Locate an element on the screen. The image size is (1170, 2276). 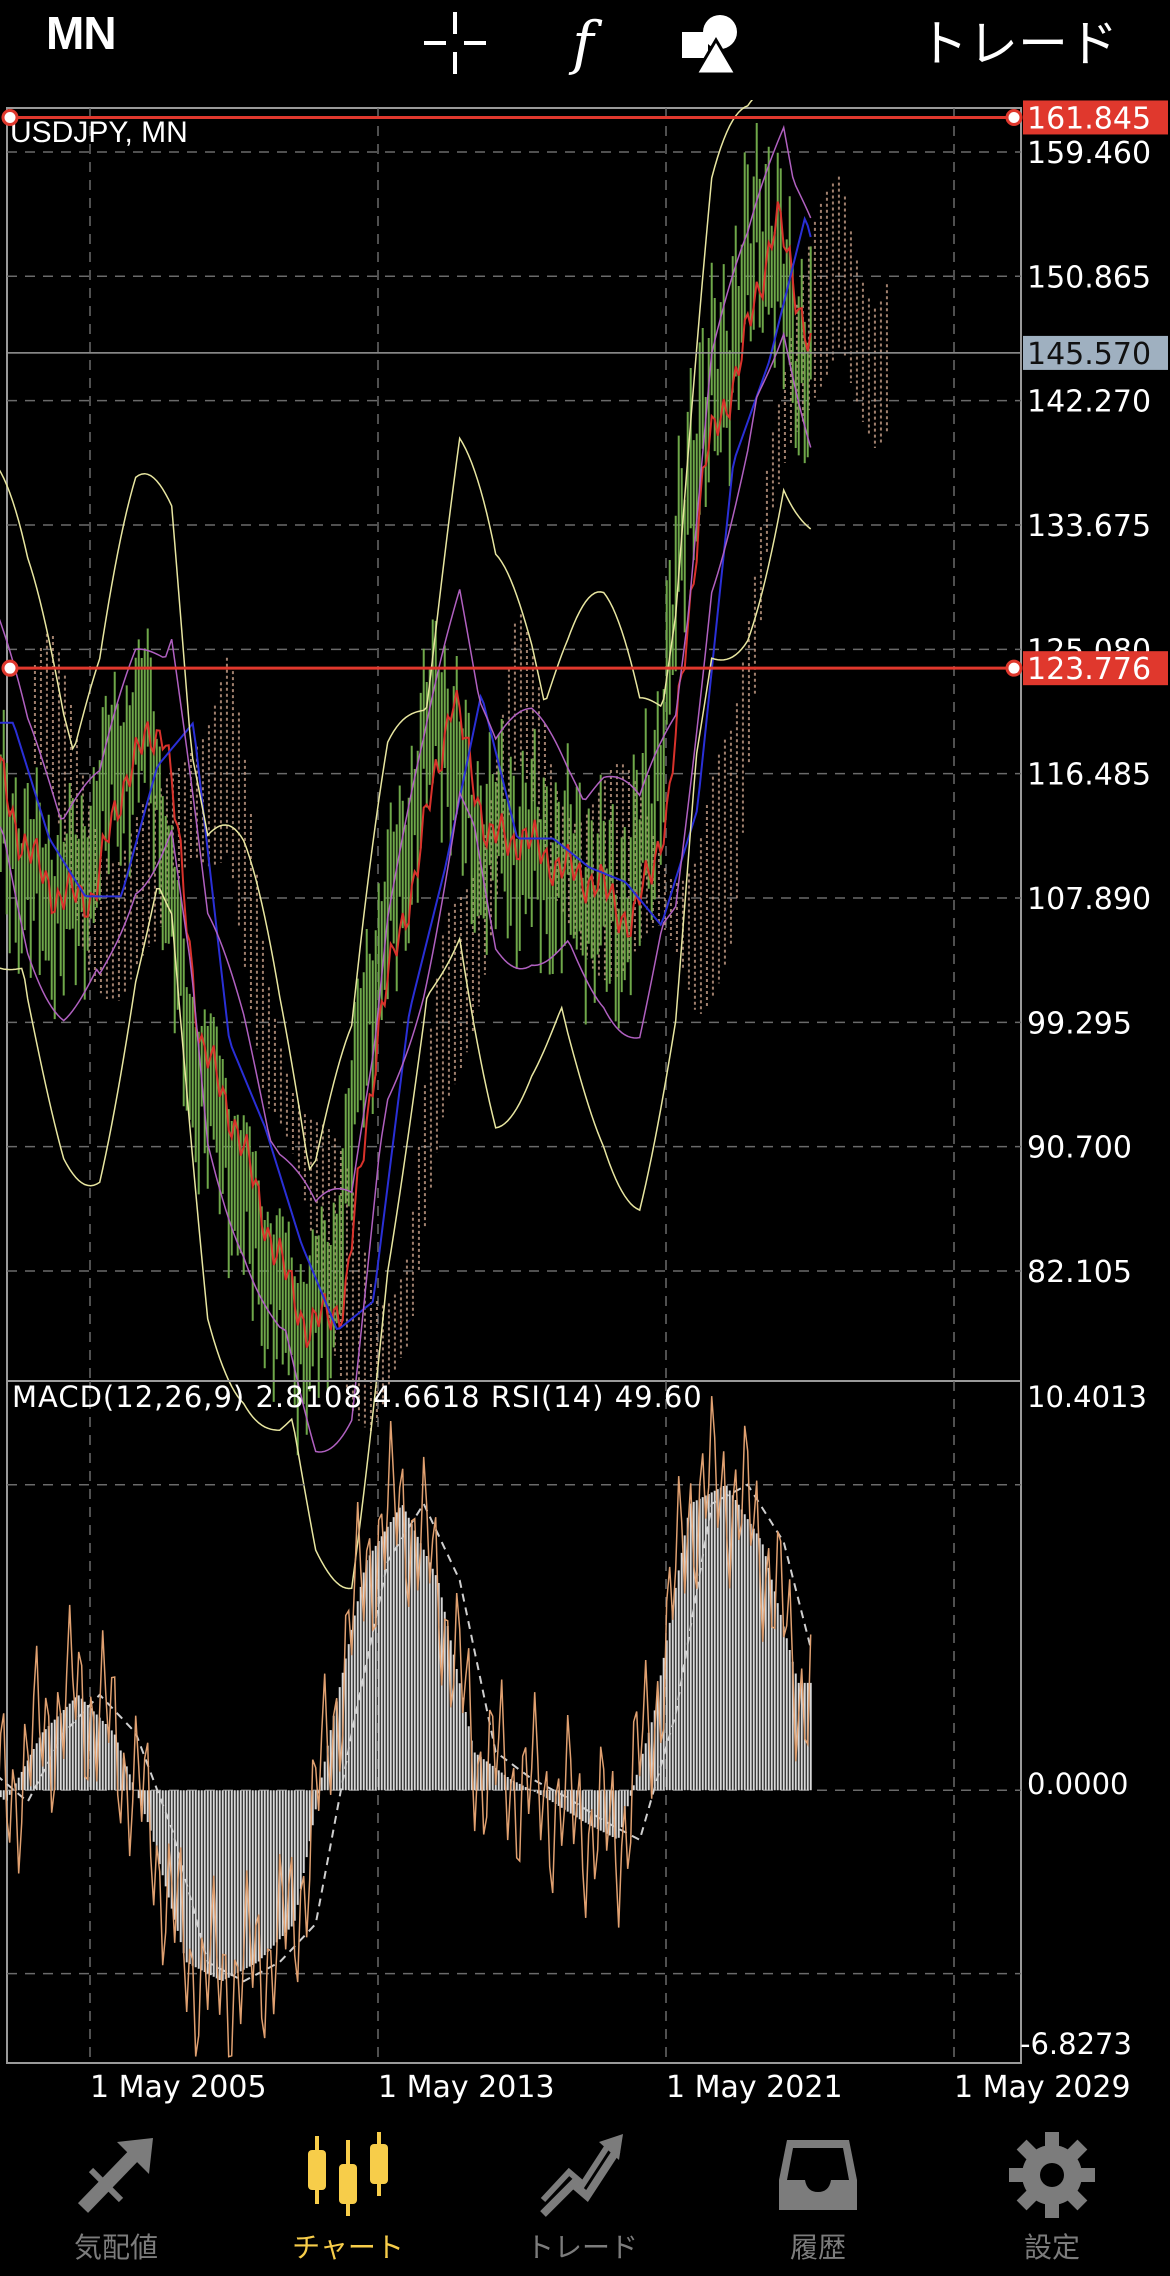
tab-quotes: 気配値 is located at coordinates (116, 2193).